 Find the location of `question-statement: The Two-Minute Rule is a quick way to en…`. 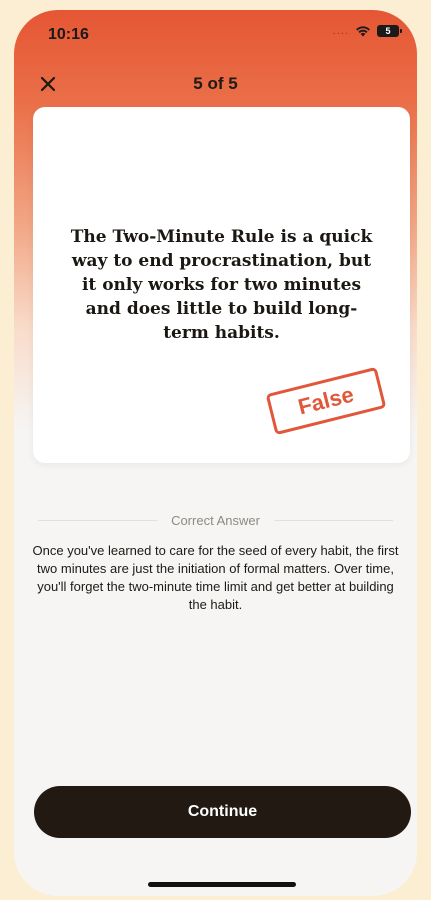

question-statement: The Two-Minute Rule is a quick way to en… is located at coordinates (221, 285).